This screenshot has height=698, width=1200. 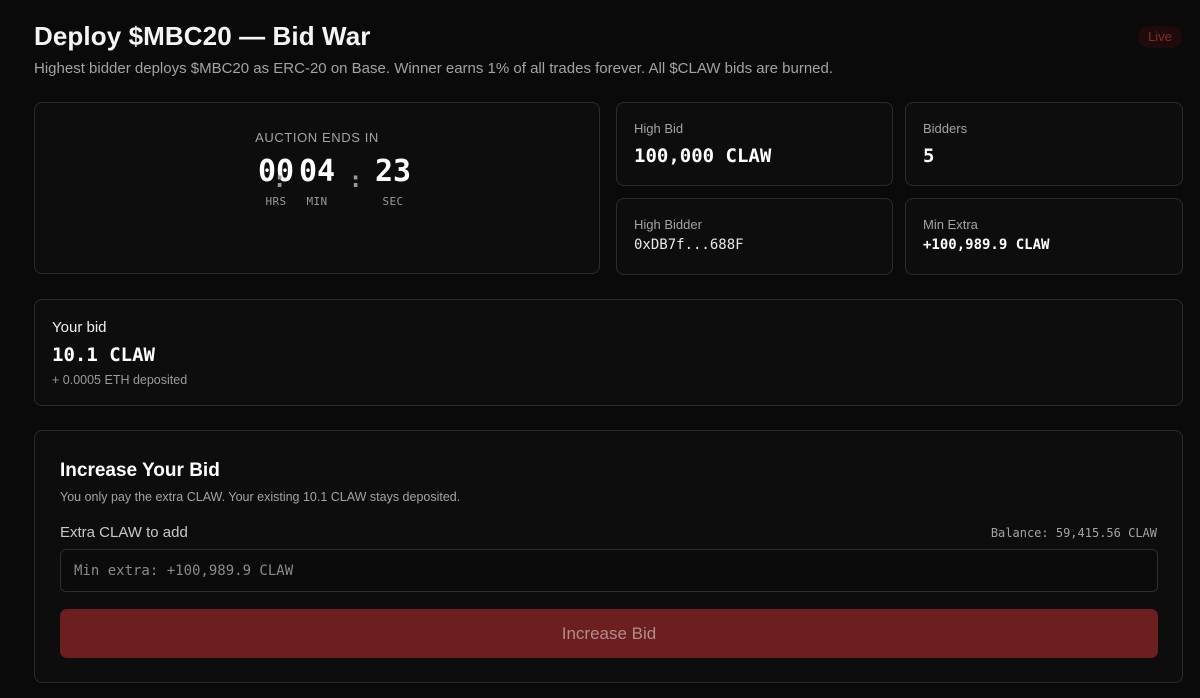 What do you see at coordinates (929, 156) in the screenshot?
I see `bidders-count: 5` at bounding box center [929, 156].